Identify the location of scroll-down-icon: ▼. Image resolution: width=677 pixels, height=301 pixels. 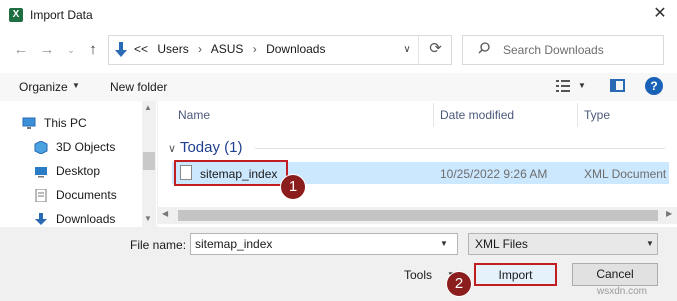
(148, 218).